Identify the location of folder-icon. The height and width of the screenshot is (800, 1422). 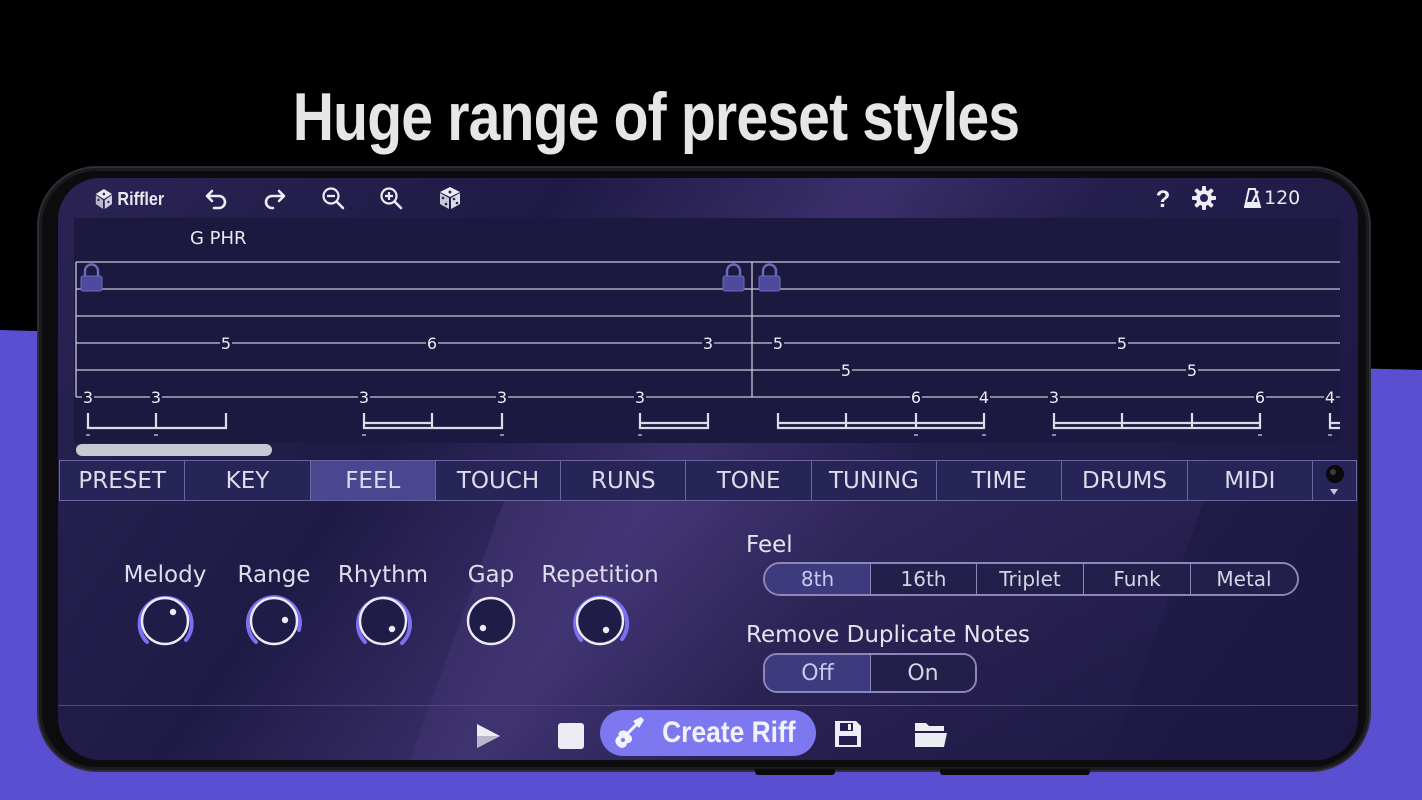
(931, 735).